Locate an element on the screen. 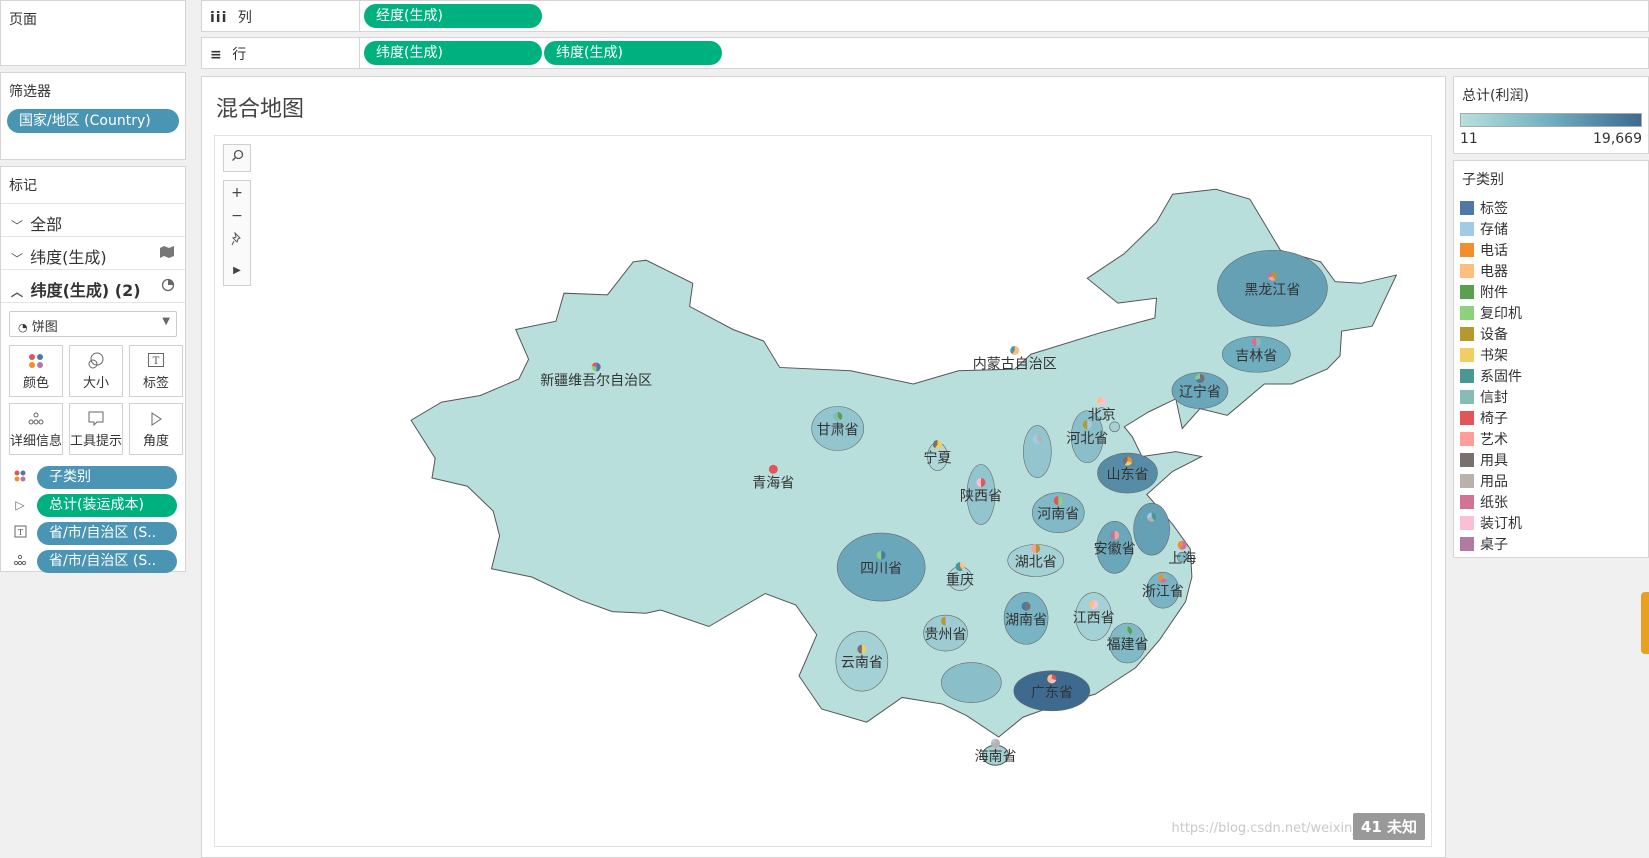 The image size is (1649, 858). legend-item: 附件 is located at coordinates (1551, 291).